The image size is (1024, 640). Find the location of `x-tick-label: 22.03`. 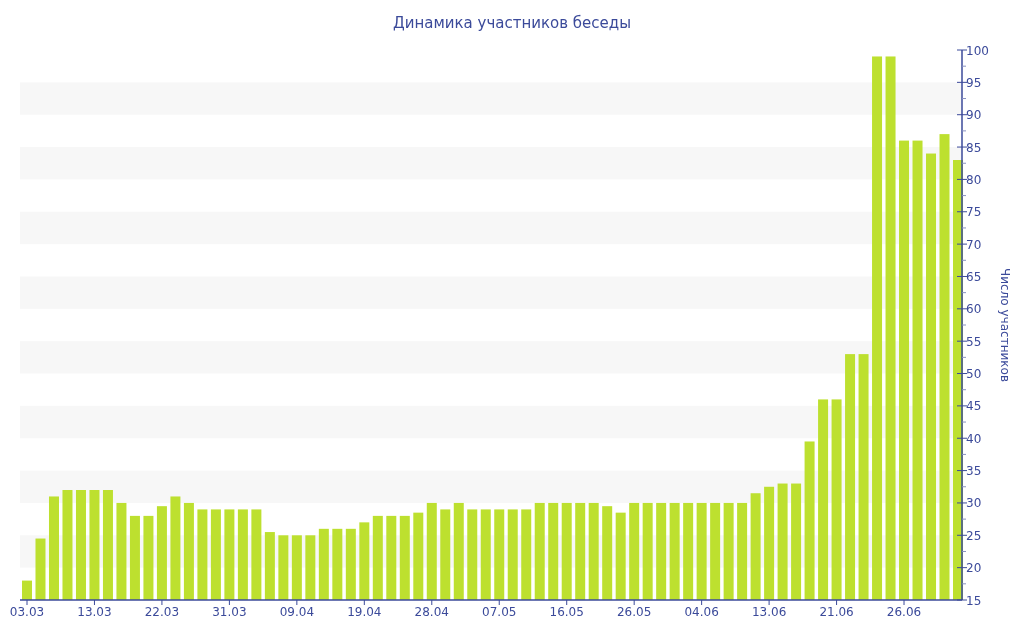

x-tick-label: 22.03 is located at coordinates (162, 612).